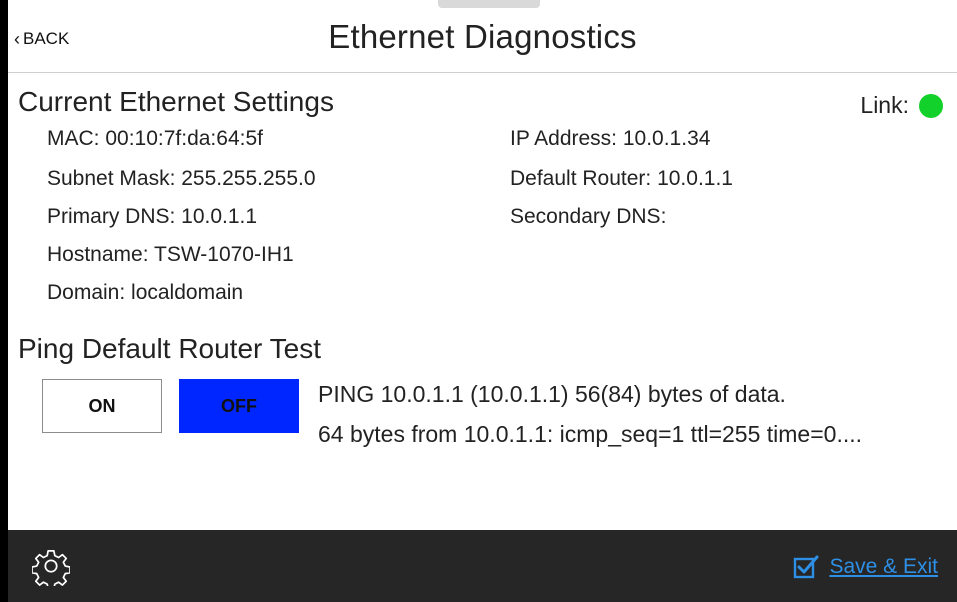  Describe the element at coordinates (883, 566) in the screenshot. I see `save-exit-label: Save & Exit` at that location.